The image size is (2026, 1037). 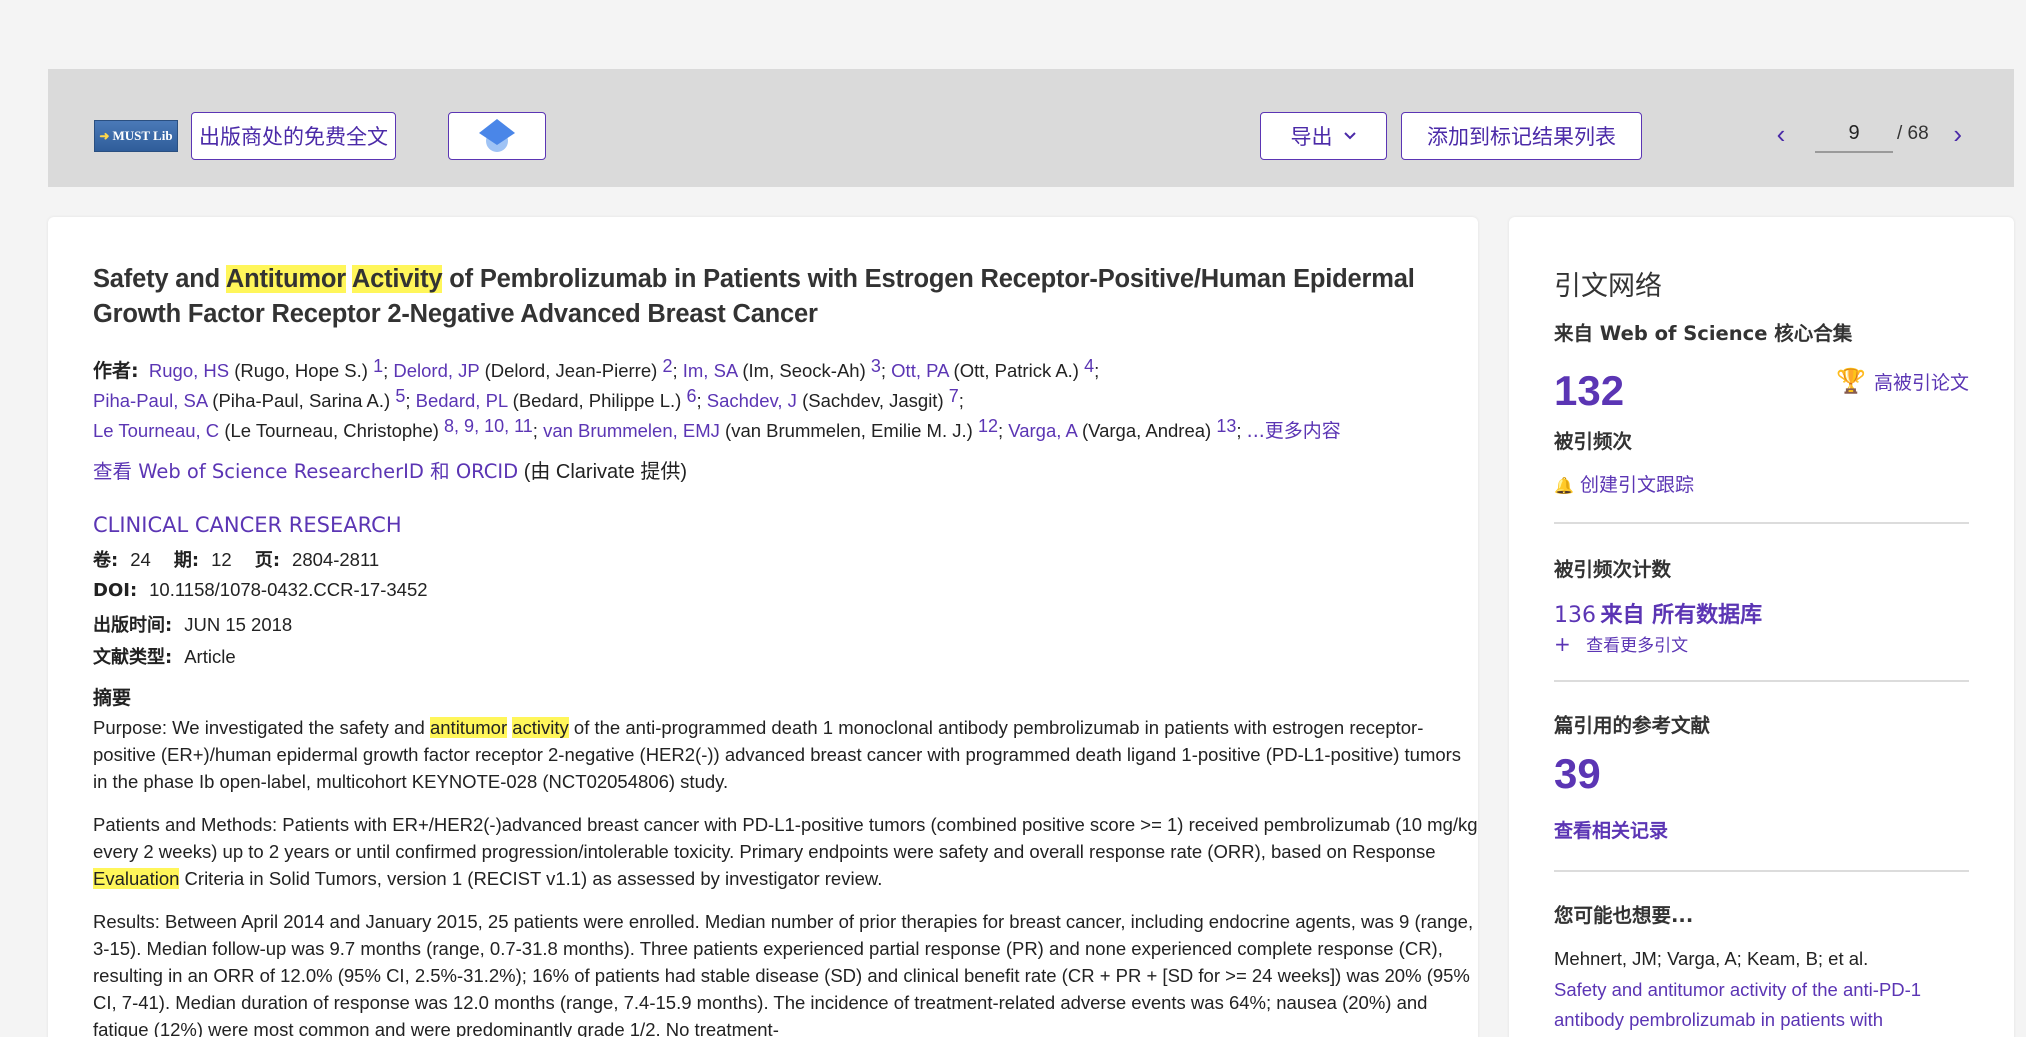 I want to click on total-pages: / 68, so click(x=1913, y=133).